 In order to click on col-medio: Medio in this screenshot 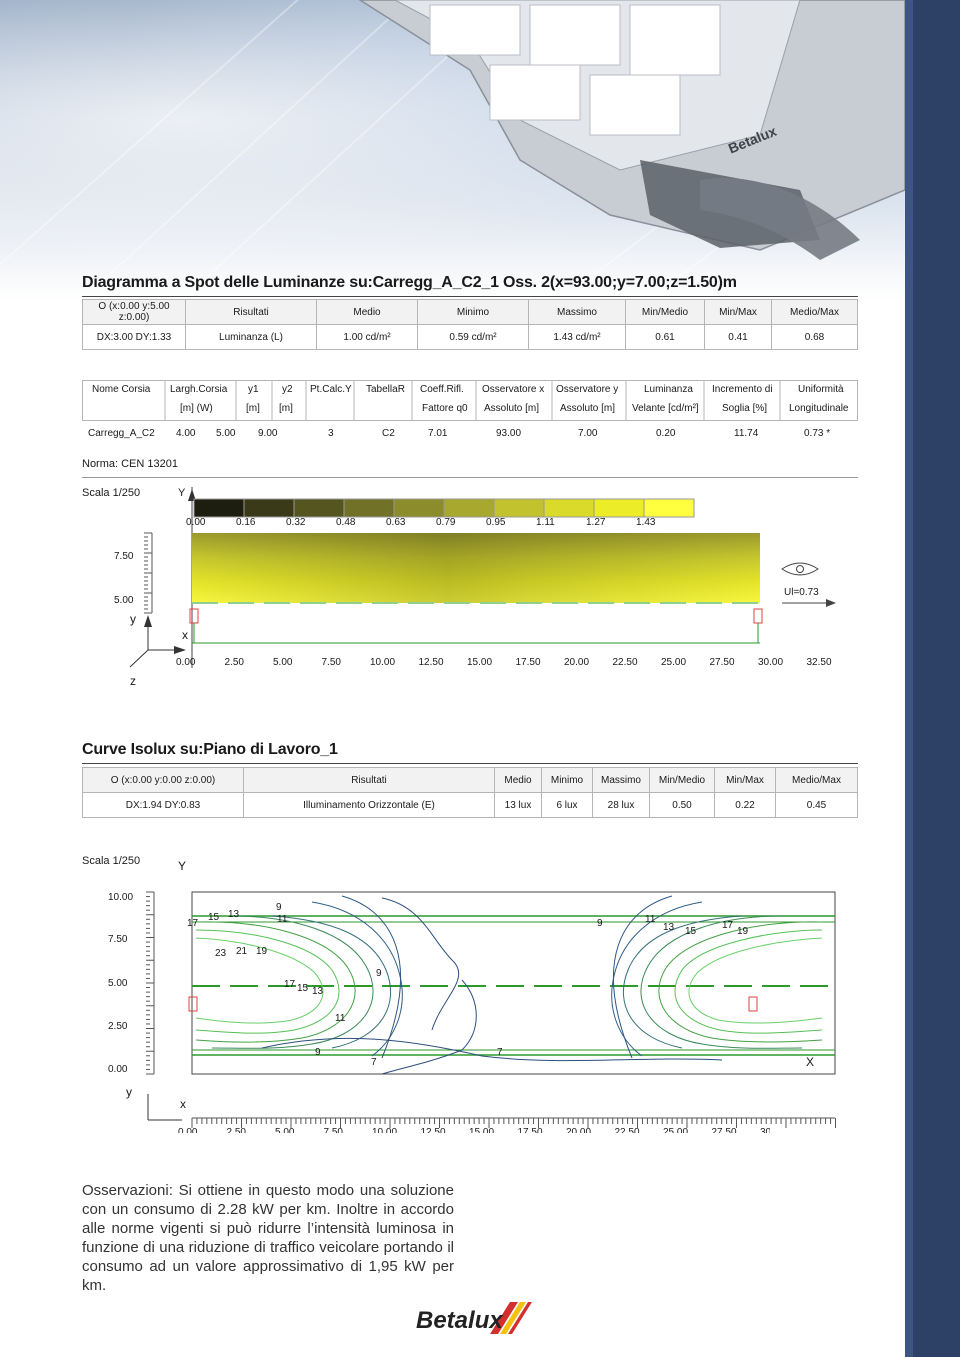, I will do `click(367, 312)`.